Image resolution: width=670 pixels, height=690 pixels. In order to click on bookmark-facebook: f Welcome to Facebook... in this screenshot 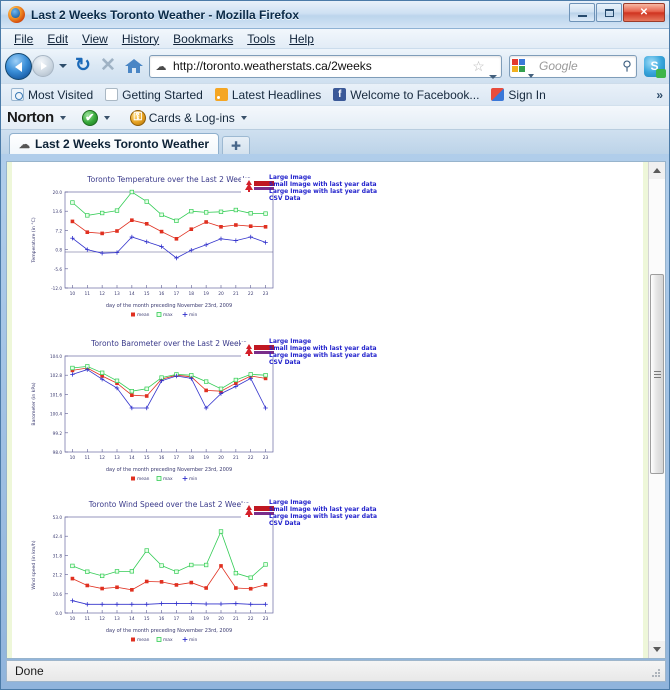, I will do `click(406, 95)`.